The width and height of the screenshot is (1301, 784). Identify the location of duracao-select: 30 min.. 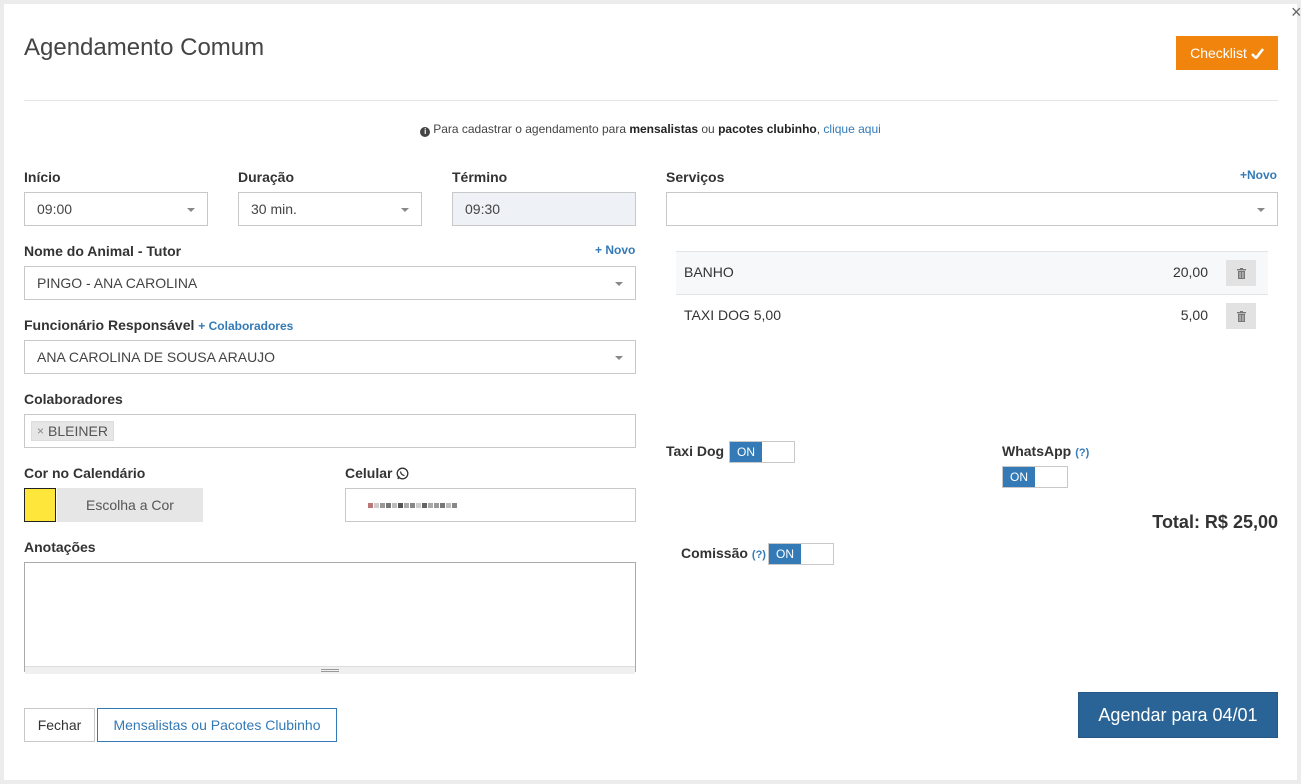
(330, 209).